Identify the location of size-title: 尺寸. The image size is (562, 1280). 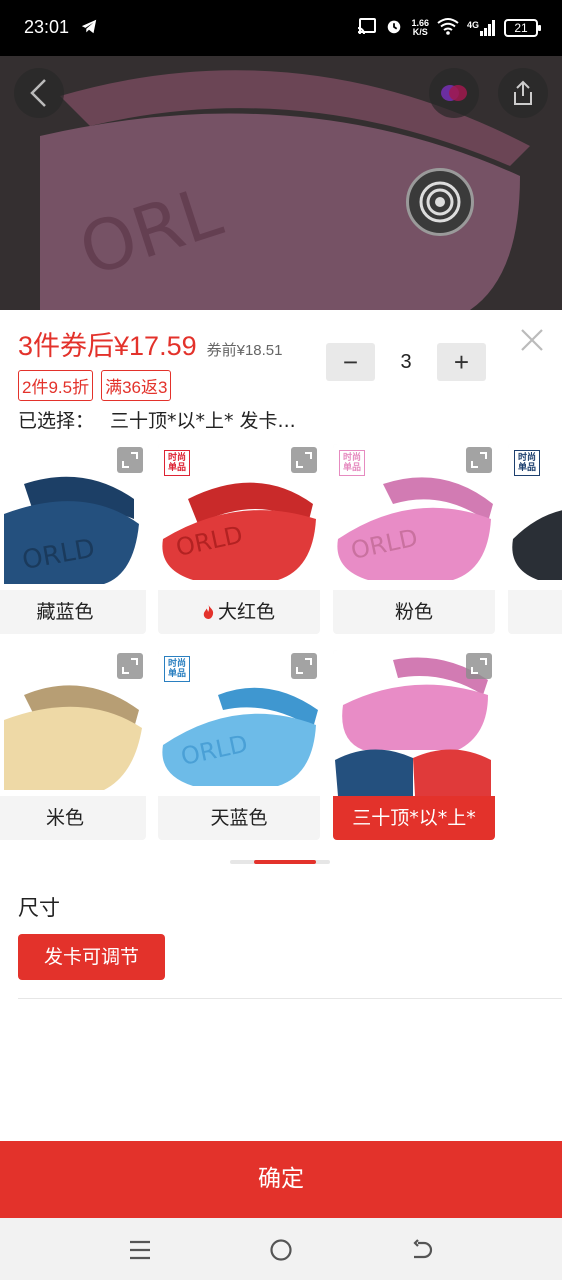
(39, 908).